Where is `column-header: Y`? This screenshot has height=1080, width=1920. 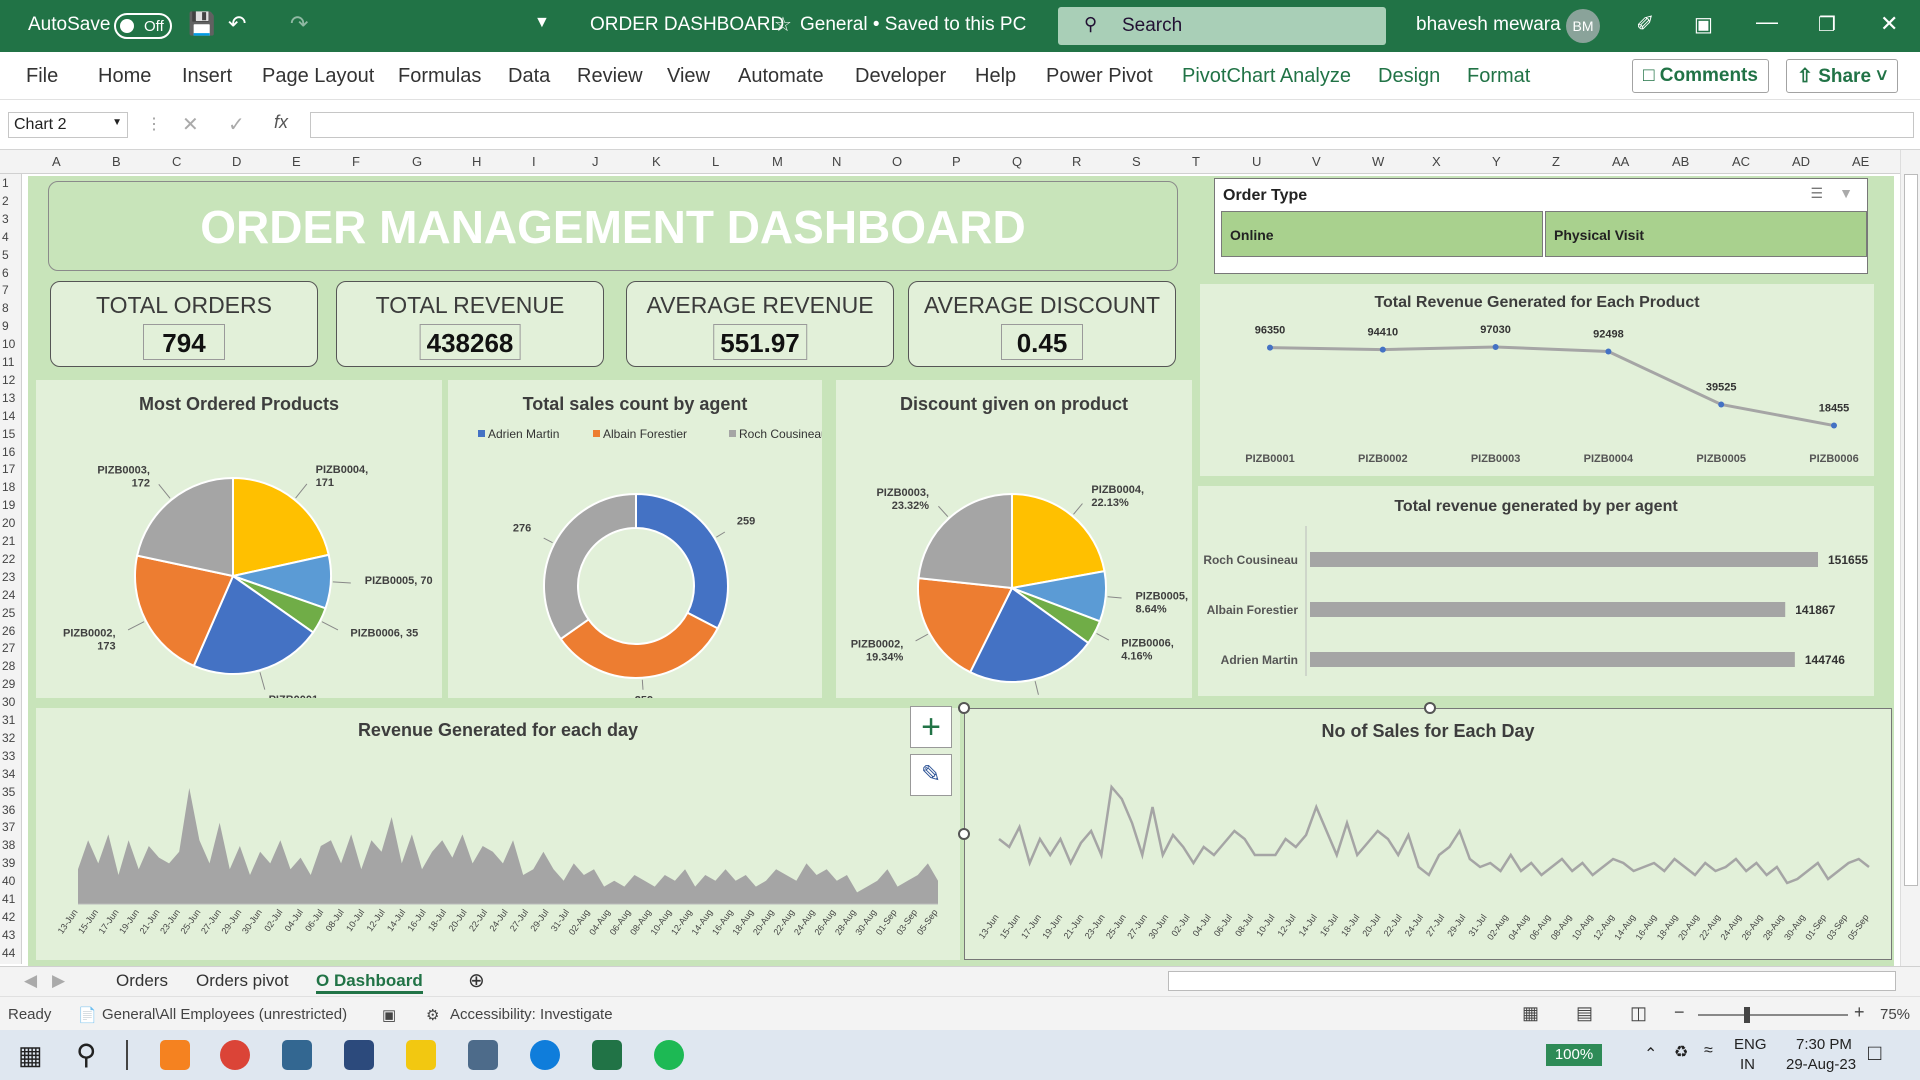
column-header: Y is located at coordinates (1496, 161).